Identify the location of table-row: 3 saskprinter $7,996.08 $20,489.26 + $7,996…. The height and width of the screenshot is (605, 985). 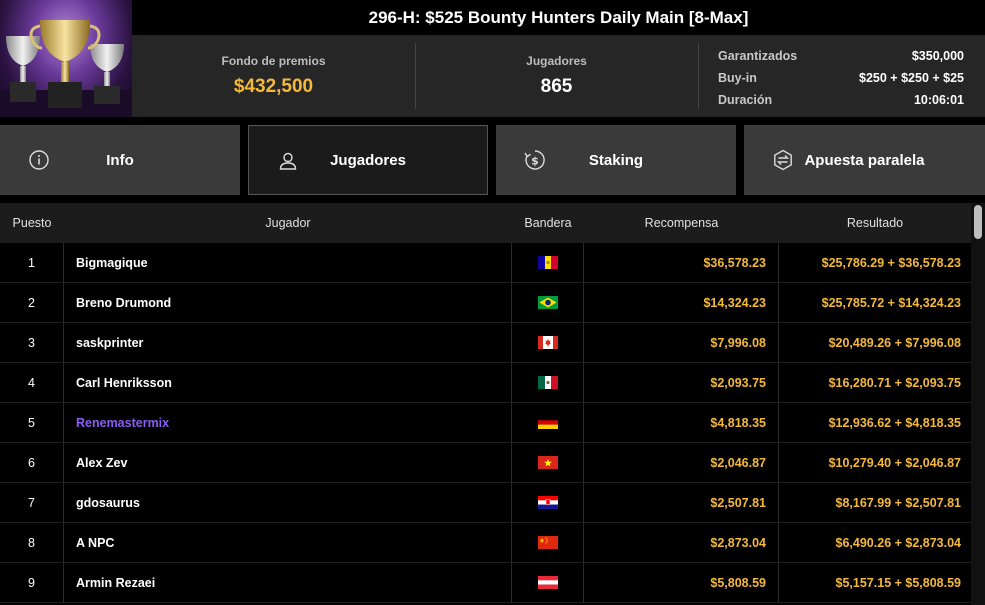
(485, 343).